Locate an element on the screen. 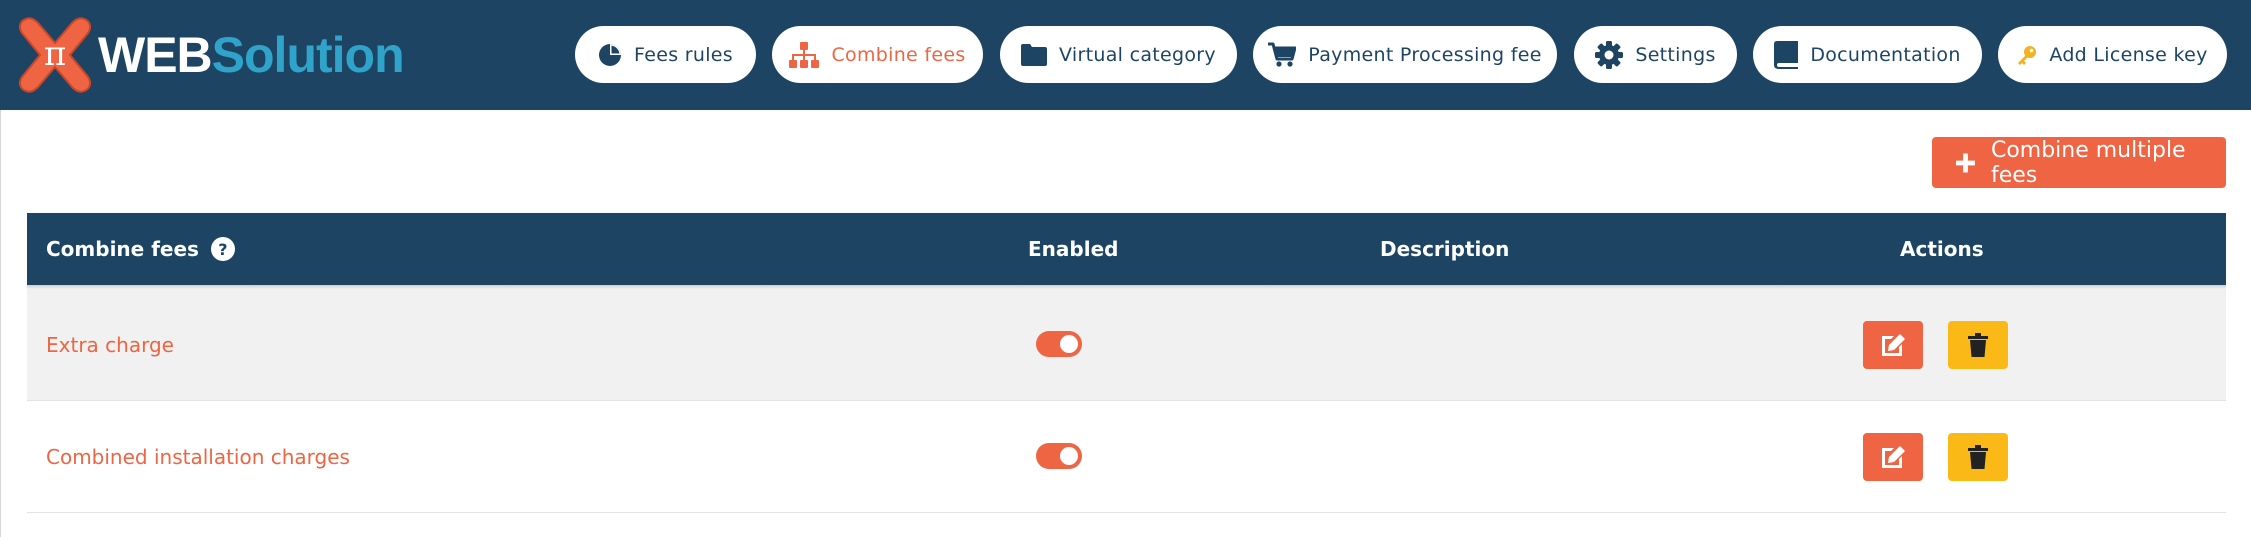 The width and height of the screenshot is (2251, 537). nav-documentation: Documentation is located at coordinates (1867, 54).